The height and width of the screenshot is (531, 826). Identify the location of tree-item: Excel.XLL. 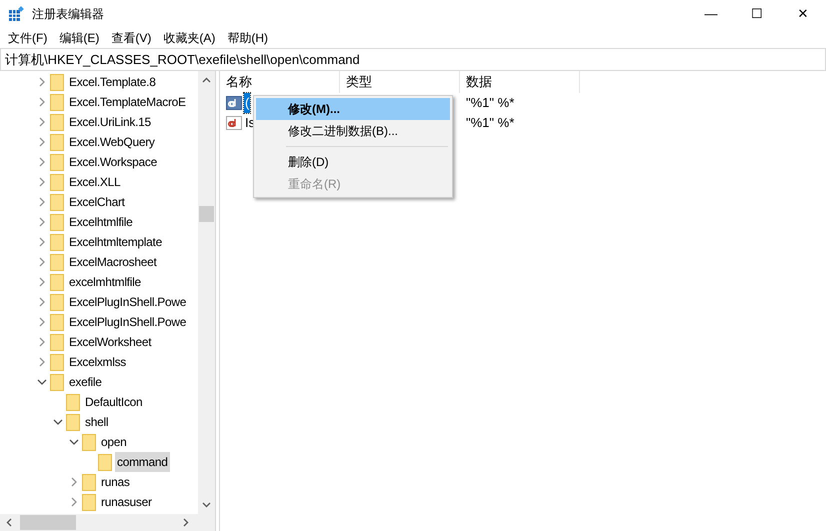
(94, 182).